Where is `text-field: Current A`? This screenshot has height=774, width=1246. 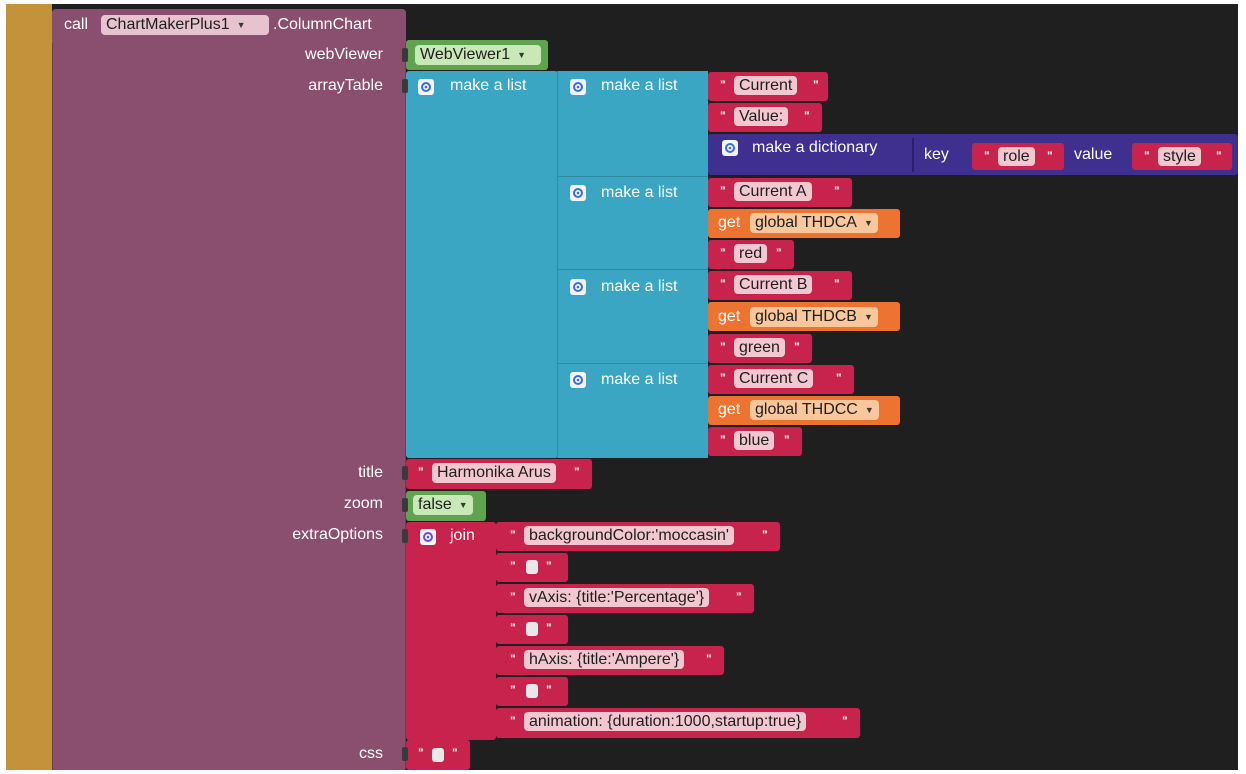
text-field: Current A is located at coordinates (773, 191).